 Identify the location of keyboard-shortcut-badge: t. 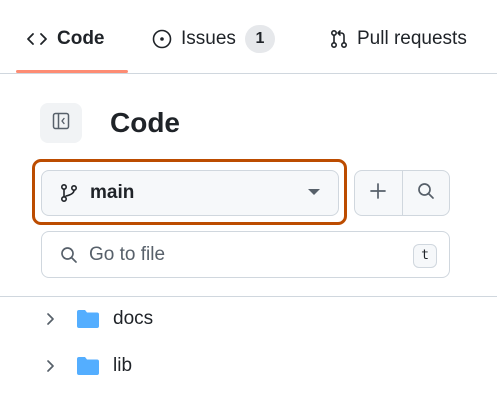
(425, 256).